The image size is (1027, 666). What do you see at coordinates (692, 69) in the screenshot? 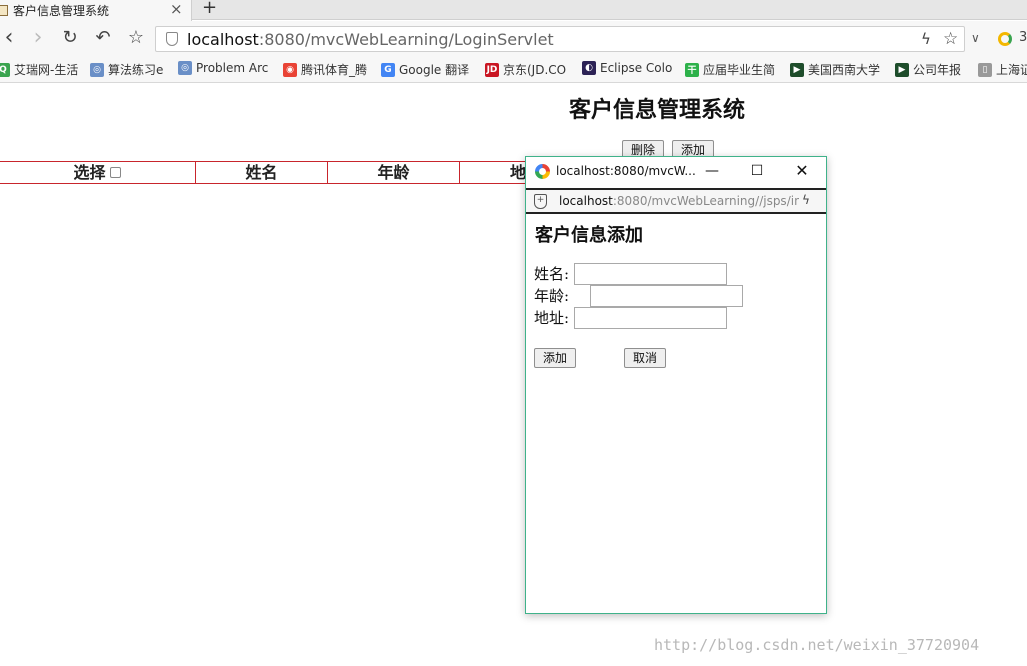
I see `yingjie-icon: 干` at bounding box center [692, 69].